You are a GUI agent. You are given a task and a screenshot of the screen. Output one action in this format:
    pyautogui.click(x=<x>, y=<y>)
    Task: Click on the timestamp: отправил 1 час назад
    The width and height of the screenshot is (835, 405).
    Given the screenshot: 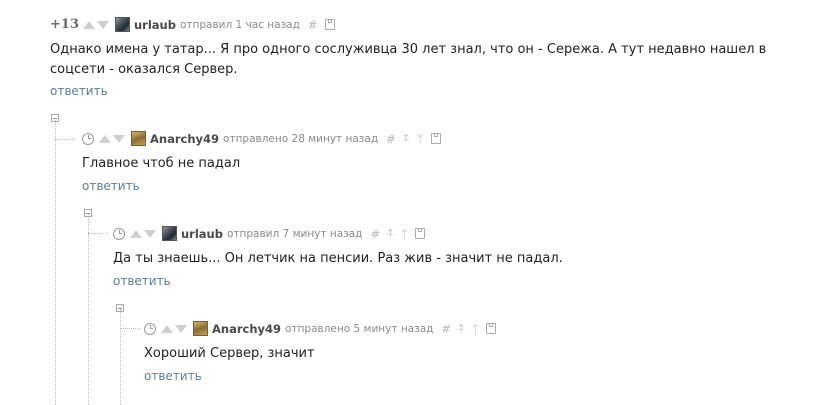 What is the action you would take?
    pyautogui.click(x=239, y=24)
    